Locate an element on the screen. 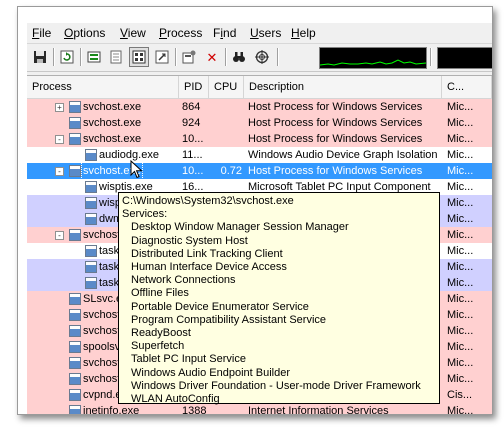 Image resolution: width=504 pixels, height=428 pixels. menu-users: Users is located at coordinates (265, 33).